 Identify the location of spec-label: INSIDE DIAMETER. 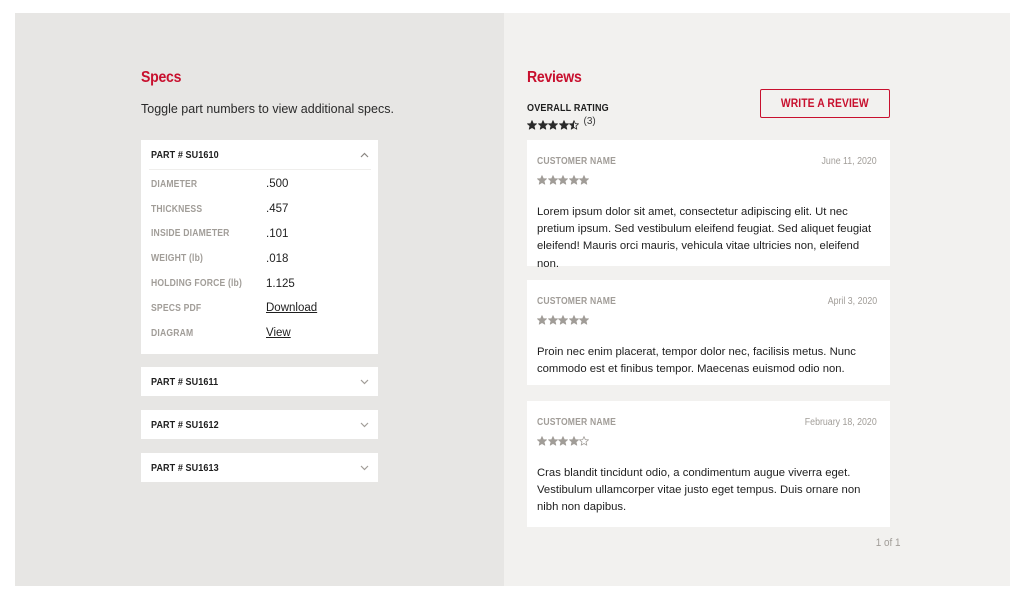
(190, 234).